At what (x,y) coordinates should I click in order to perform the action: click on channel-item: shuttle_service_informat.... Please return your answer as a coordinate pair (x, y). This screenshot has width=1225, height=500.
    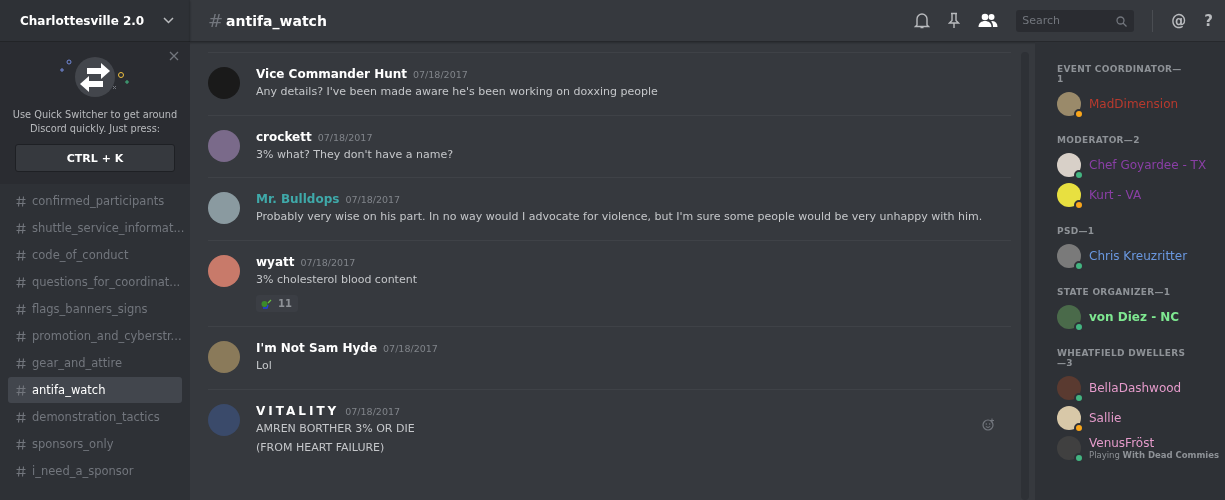
    Looking at the image, I should click on (95, 228).